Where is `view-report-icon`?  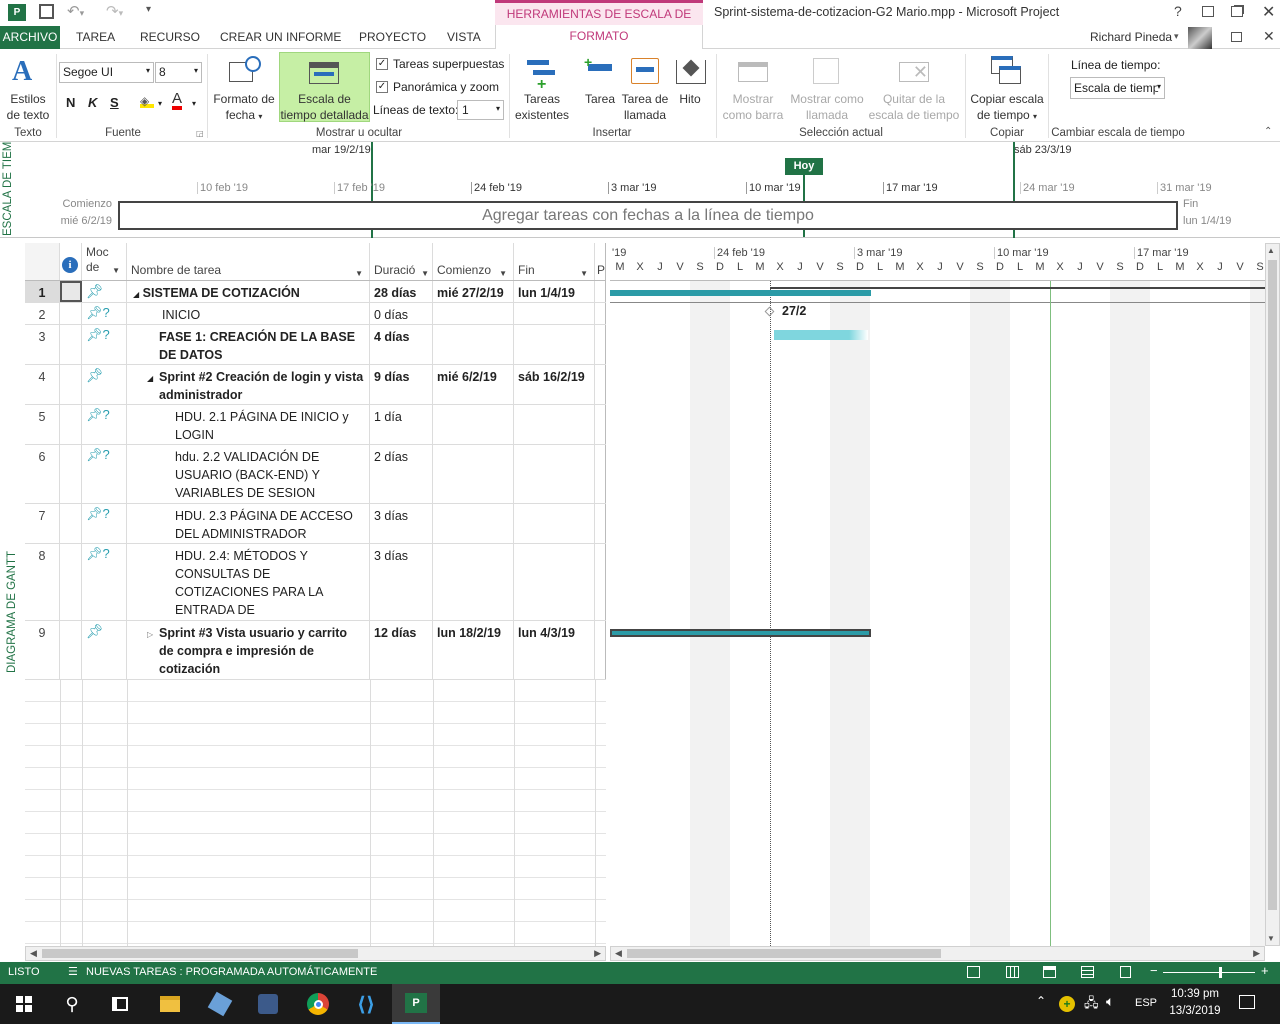 view-report-icon is located at coordinates (1125, 972).